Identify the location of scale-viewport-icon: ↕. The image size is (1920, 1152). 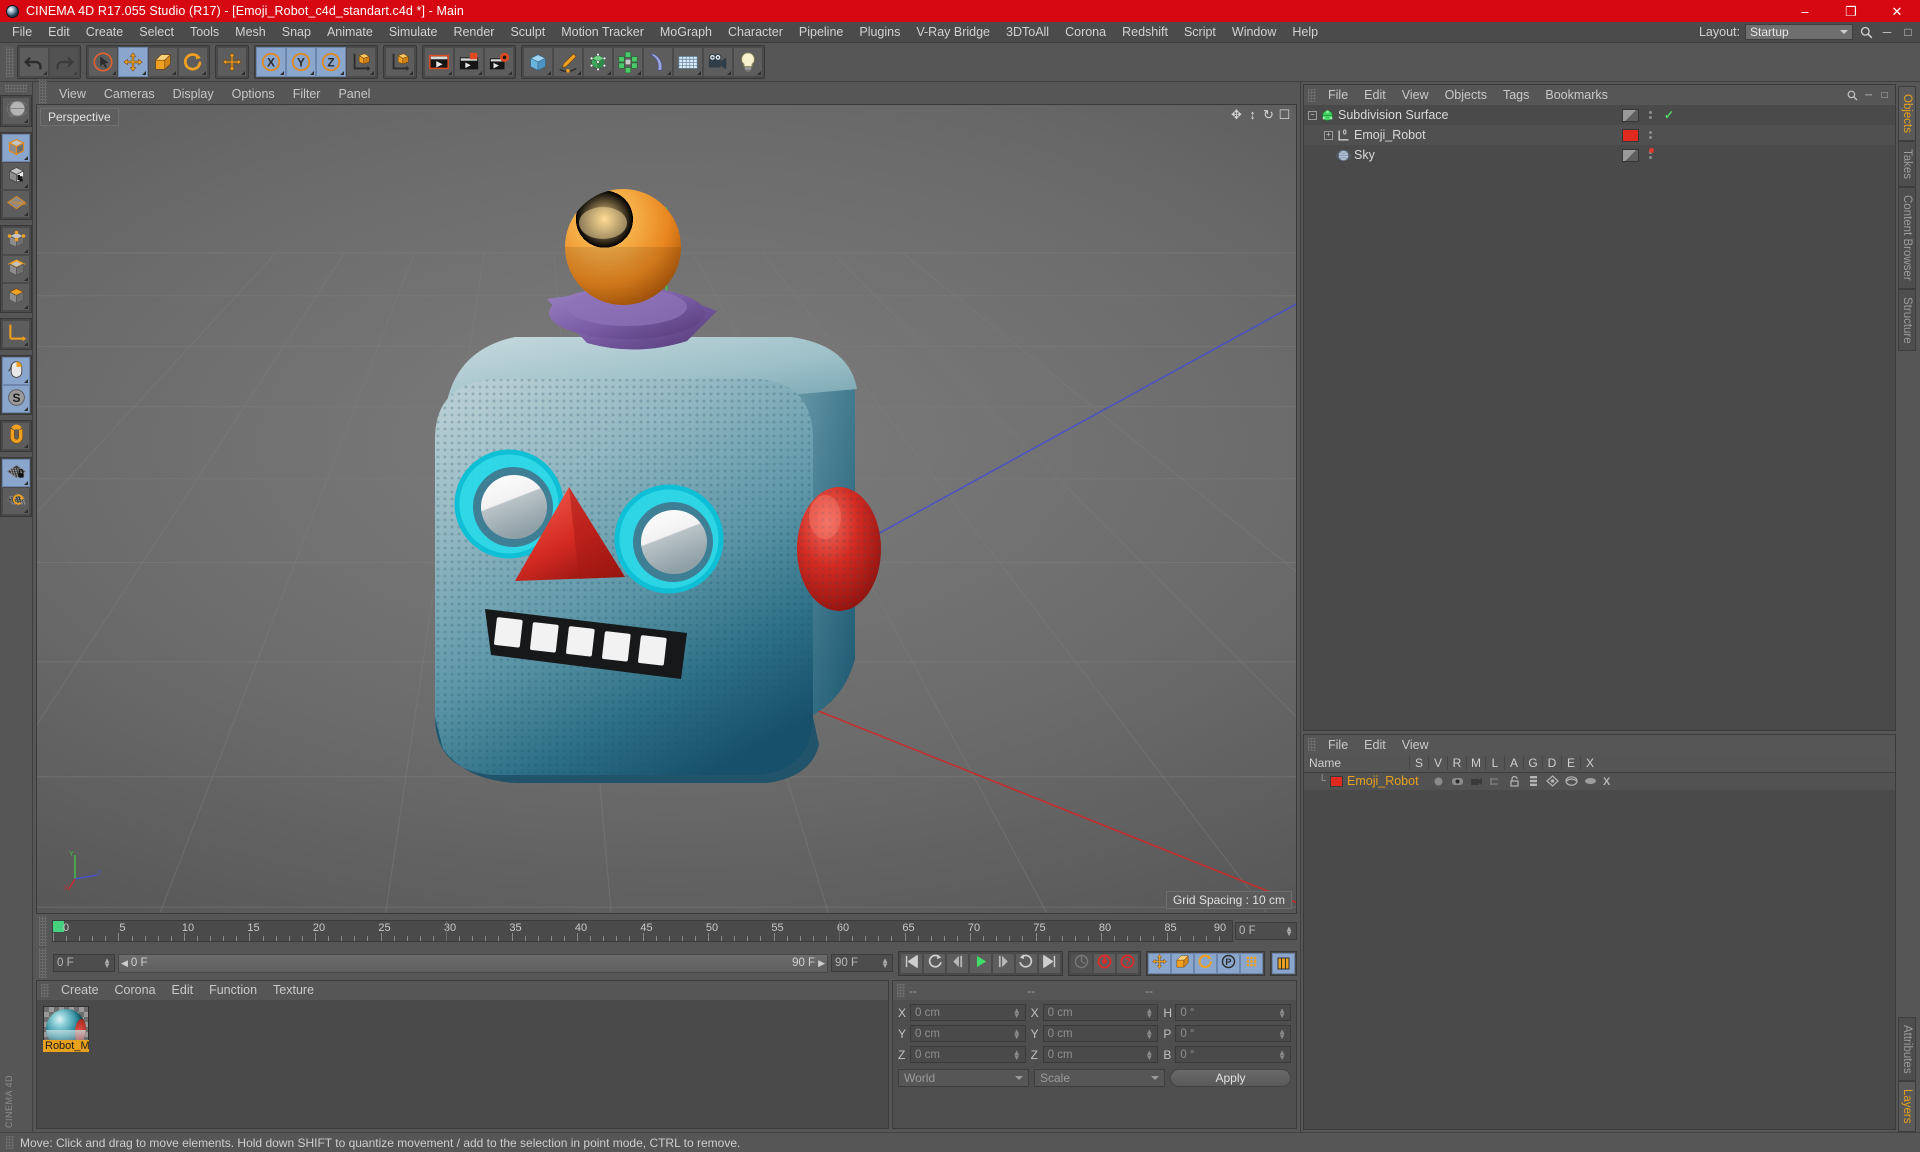
(1252, 114).